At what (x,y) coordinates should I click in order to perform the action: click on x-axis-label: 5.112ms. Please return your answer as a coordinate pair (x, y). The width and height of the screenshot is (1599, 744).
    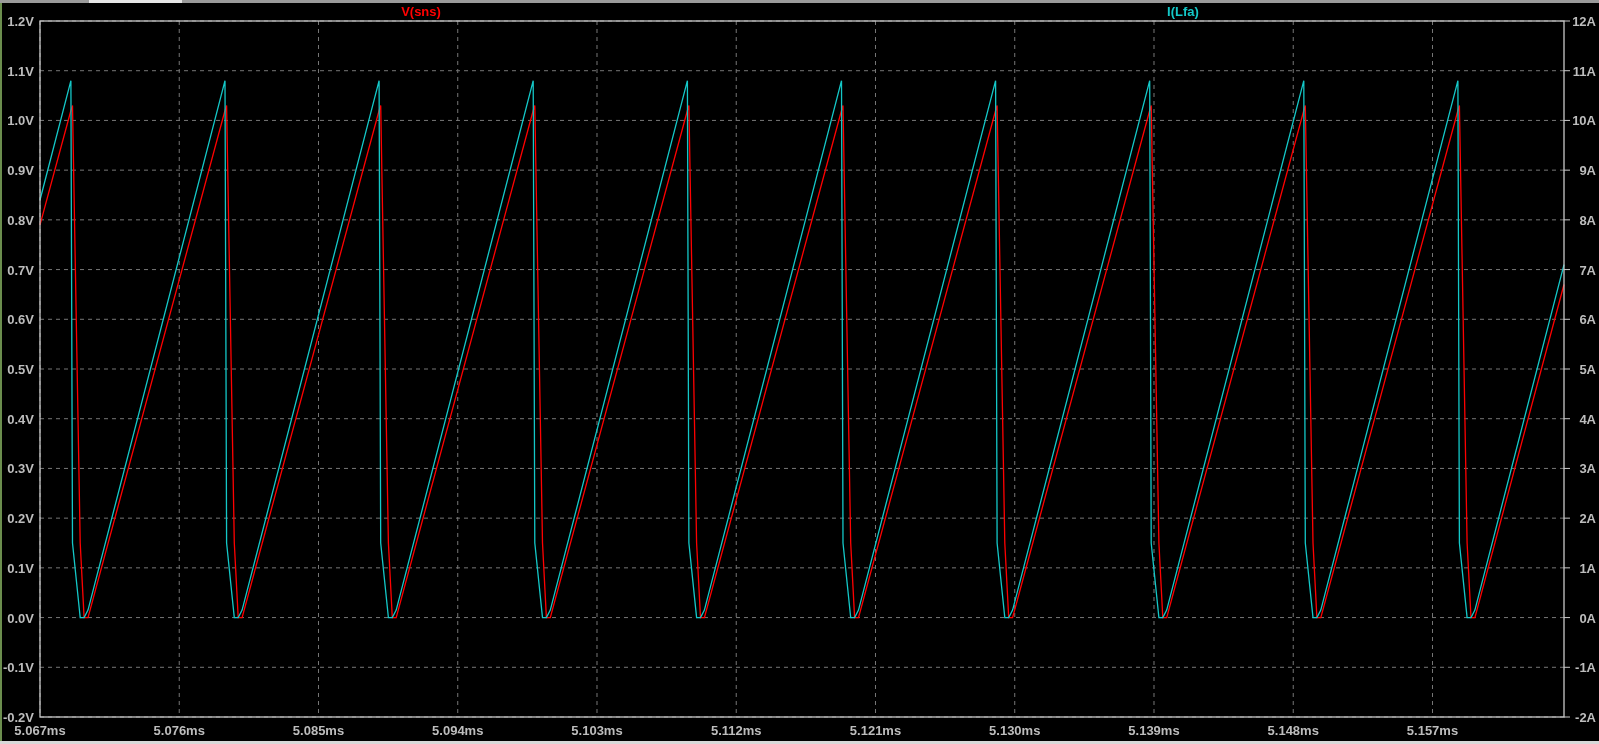
    Looking at the image, I should click on (736, 730).